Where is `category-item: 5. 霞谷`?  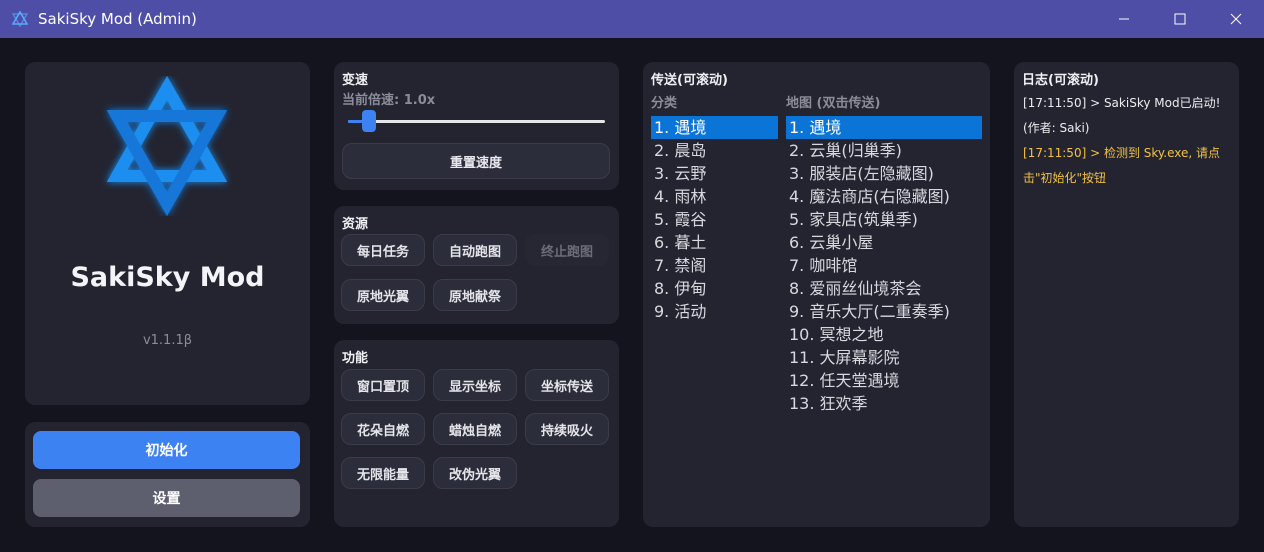 category-item: 5. 霞谷 is located at coordinates (714, 219).